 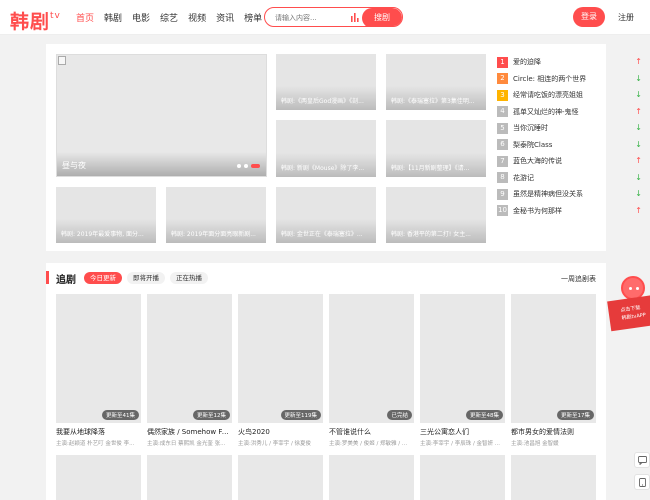 What do you see at coordinates (113, 17) in the screenshot?
I see `nav-korean-drama: 韩剧` at bounding box center [113, 17].